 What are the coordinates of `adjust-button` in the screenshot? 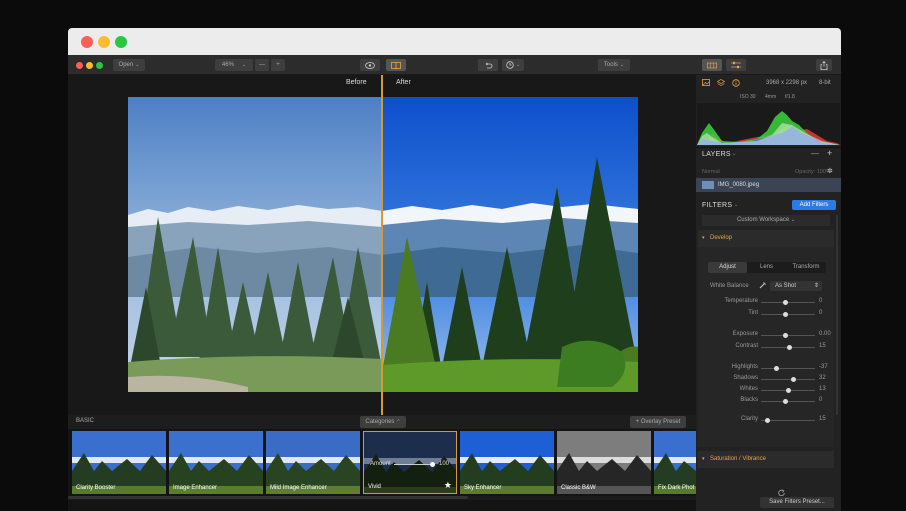 It's located at (736, 65).